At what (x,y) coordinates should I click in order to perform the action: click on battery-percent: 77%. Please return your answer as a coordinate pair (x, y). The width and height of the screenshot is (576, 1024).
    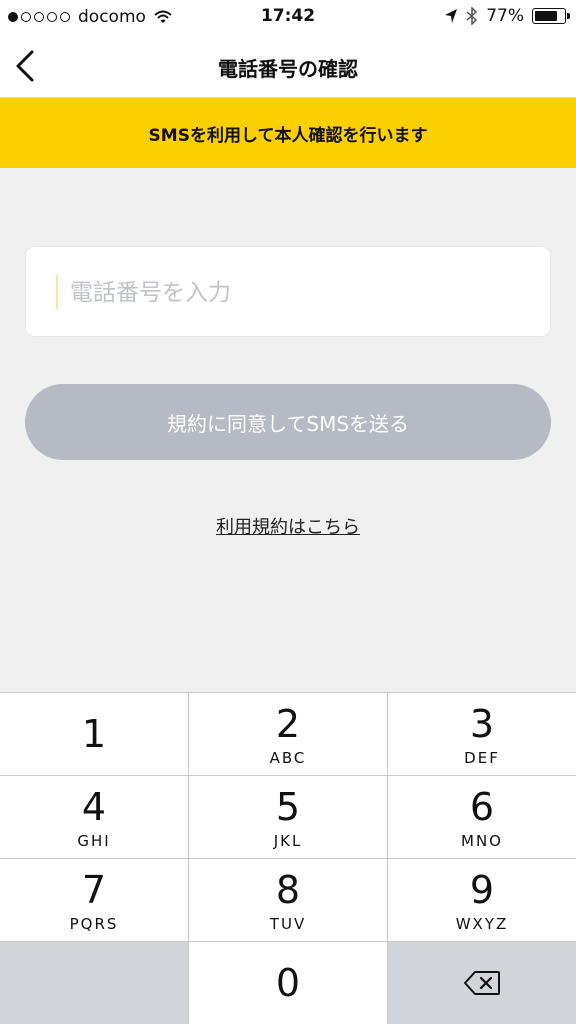
    Looking at the image, I should click on (505, 16).